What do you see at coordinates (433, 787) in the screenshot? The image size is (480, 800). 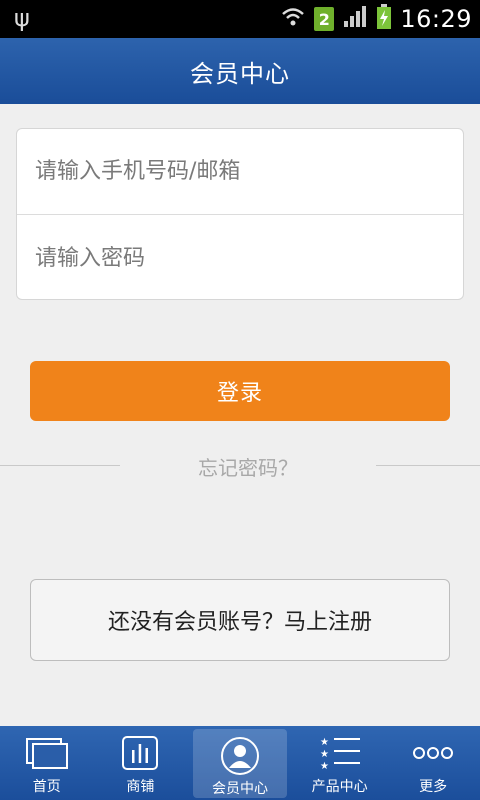 I see `tab-more-label: 更多` at bounding box center [433, 787].